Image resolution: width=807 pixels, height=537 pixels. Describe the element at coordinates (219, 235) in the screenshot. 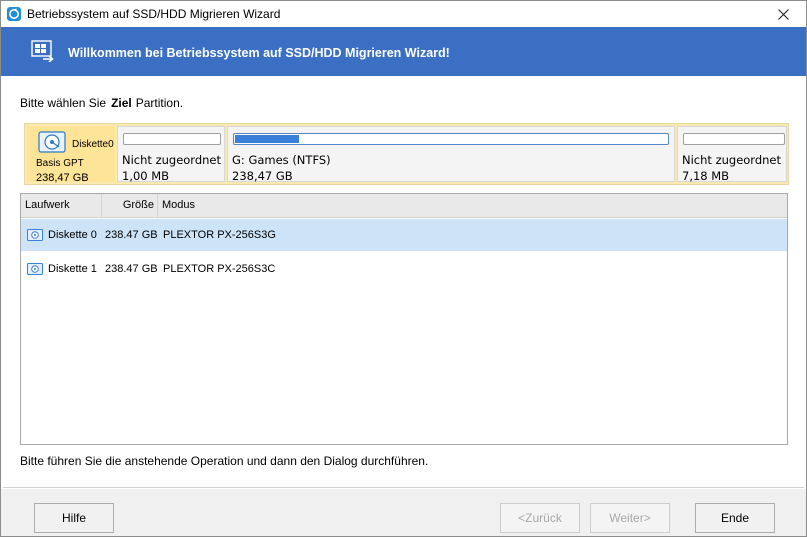

I see `cell-model: PLEXTOR PX-256S3G` at that location.